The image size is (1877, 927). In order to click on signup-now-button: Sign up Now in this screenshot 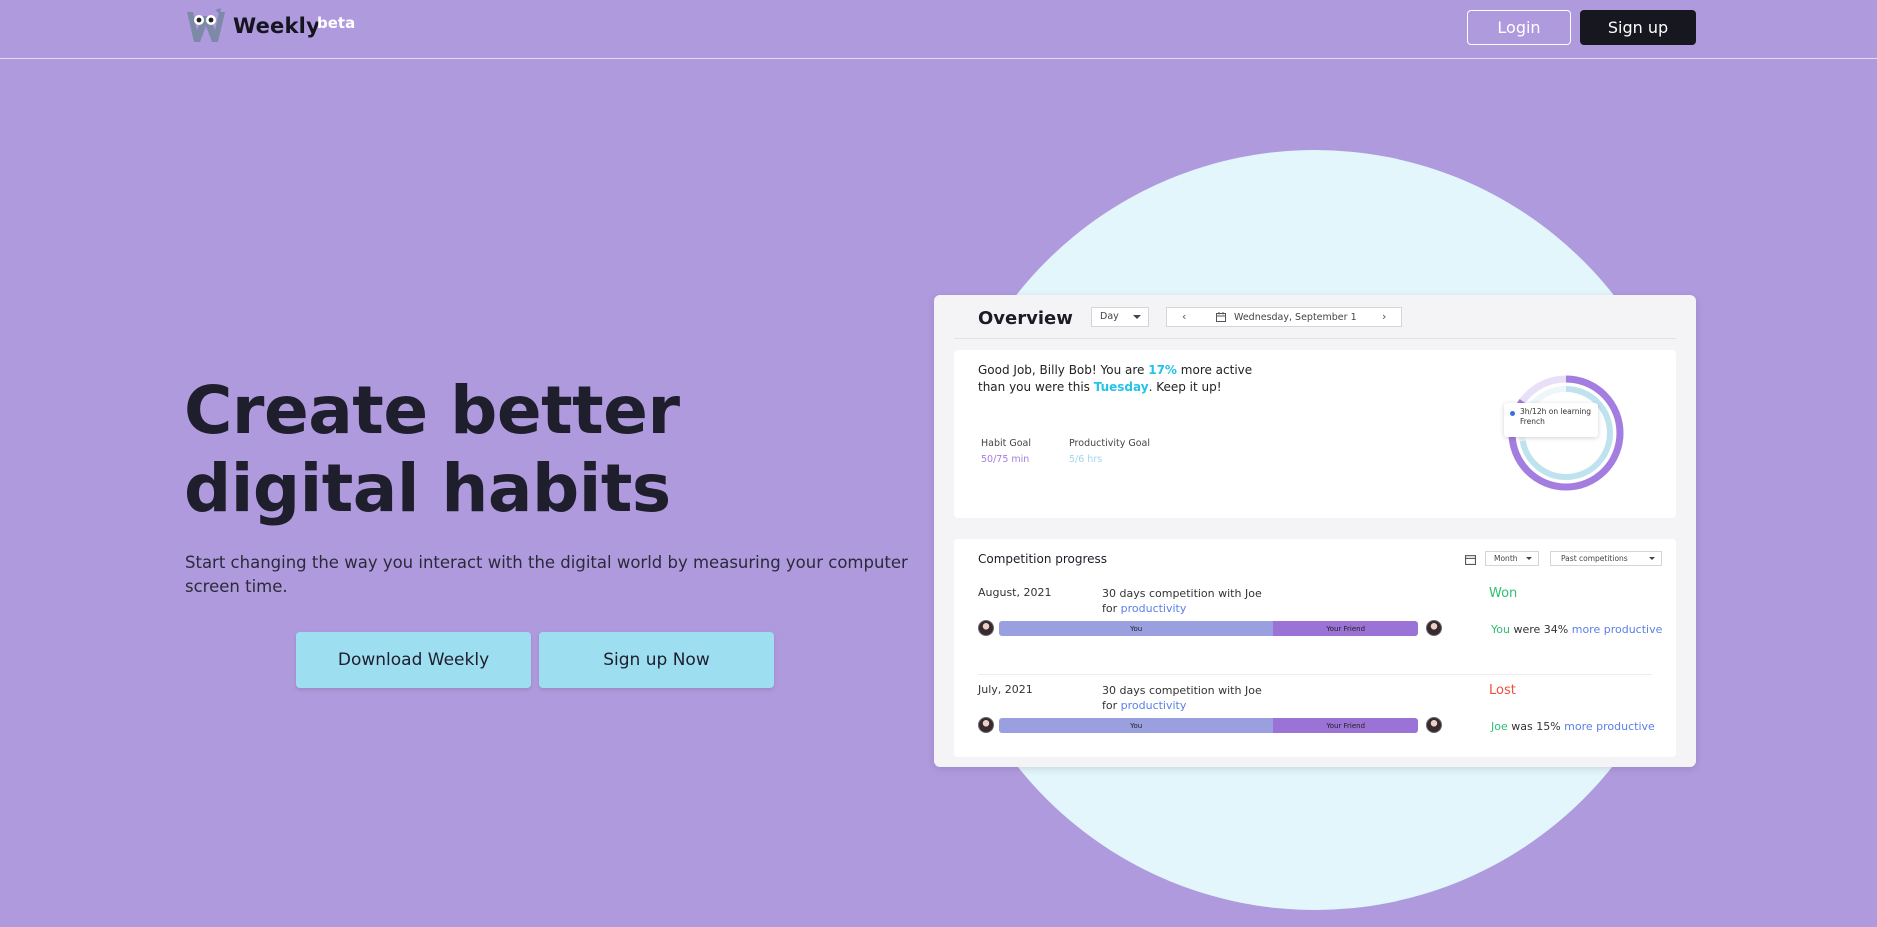, I will do `click(656, 660)`.